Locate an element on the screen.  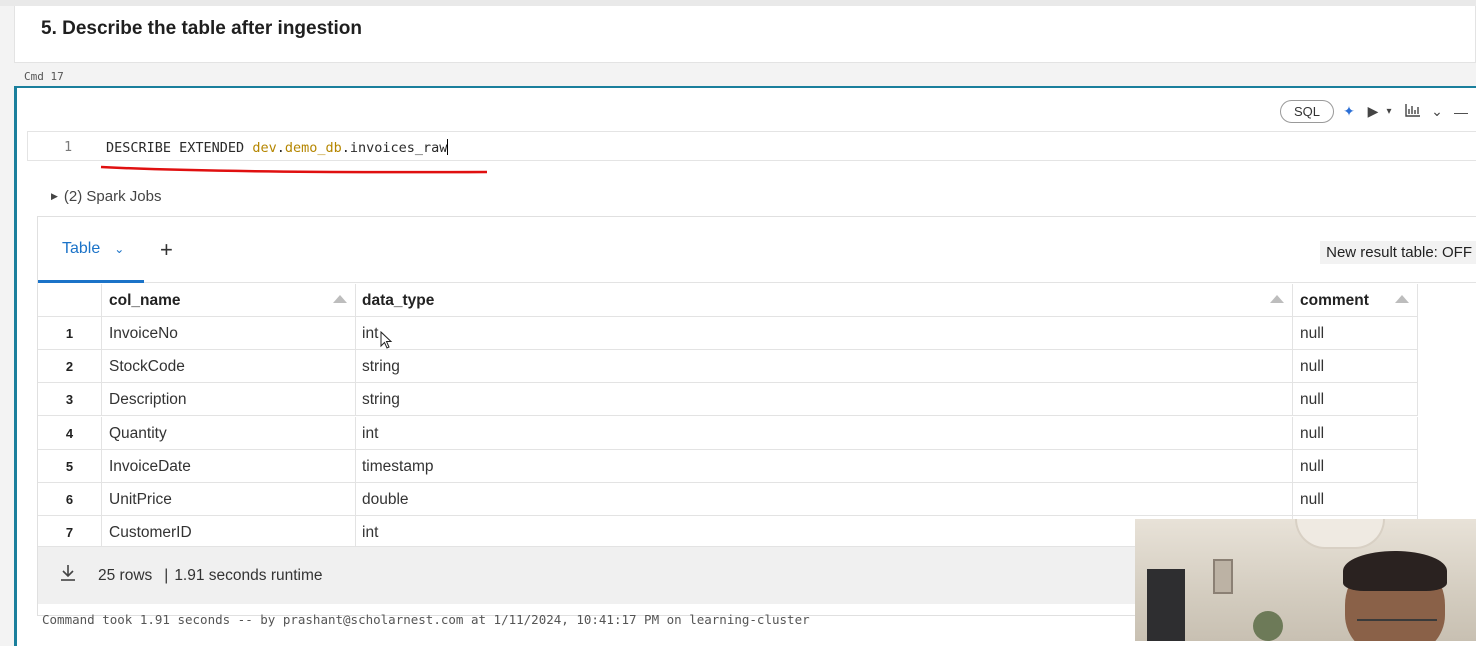
row-index: 1 is located at coordinates (70, 333).